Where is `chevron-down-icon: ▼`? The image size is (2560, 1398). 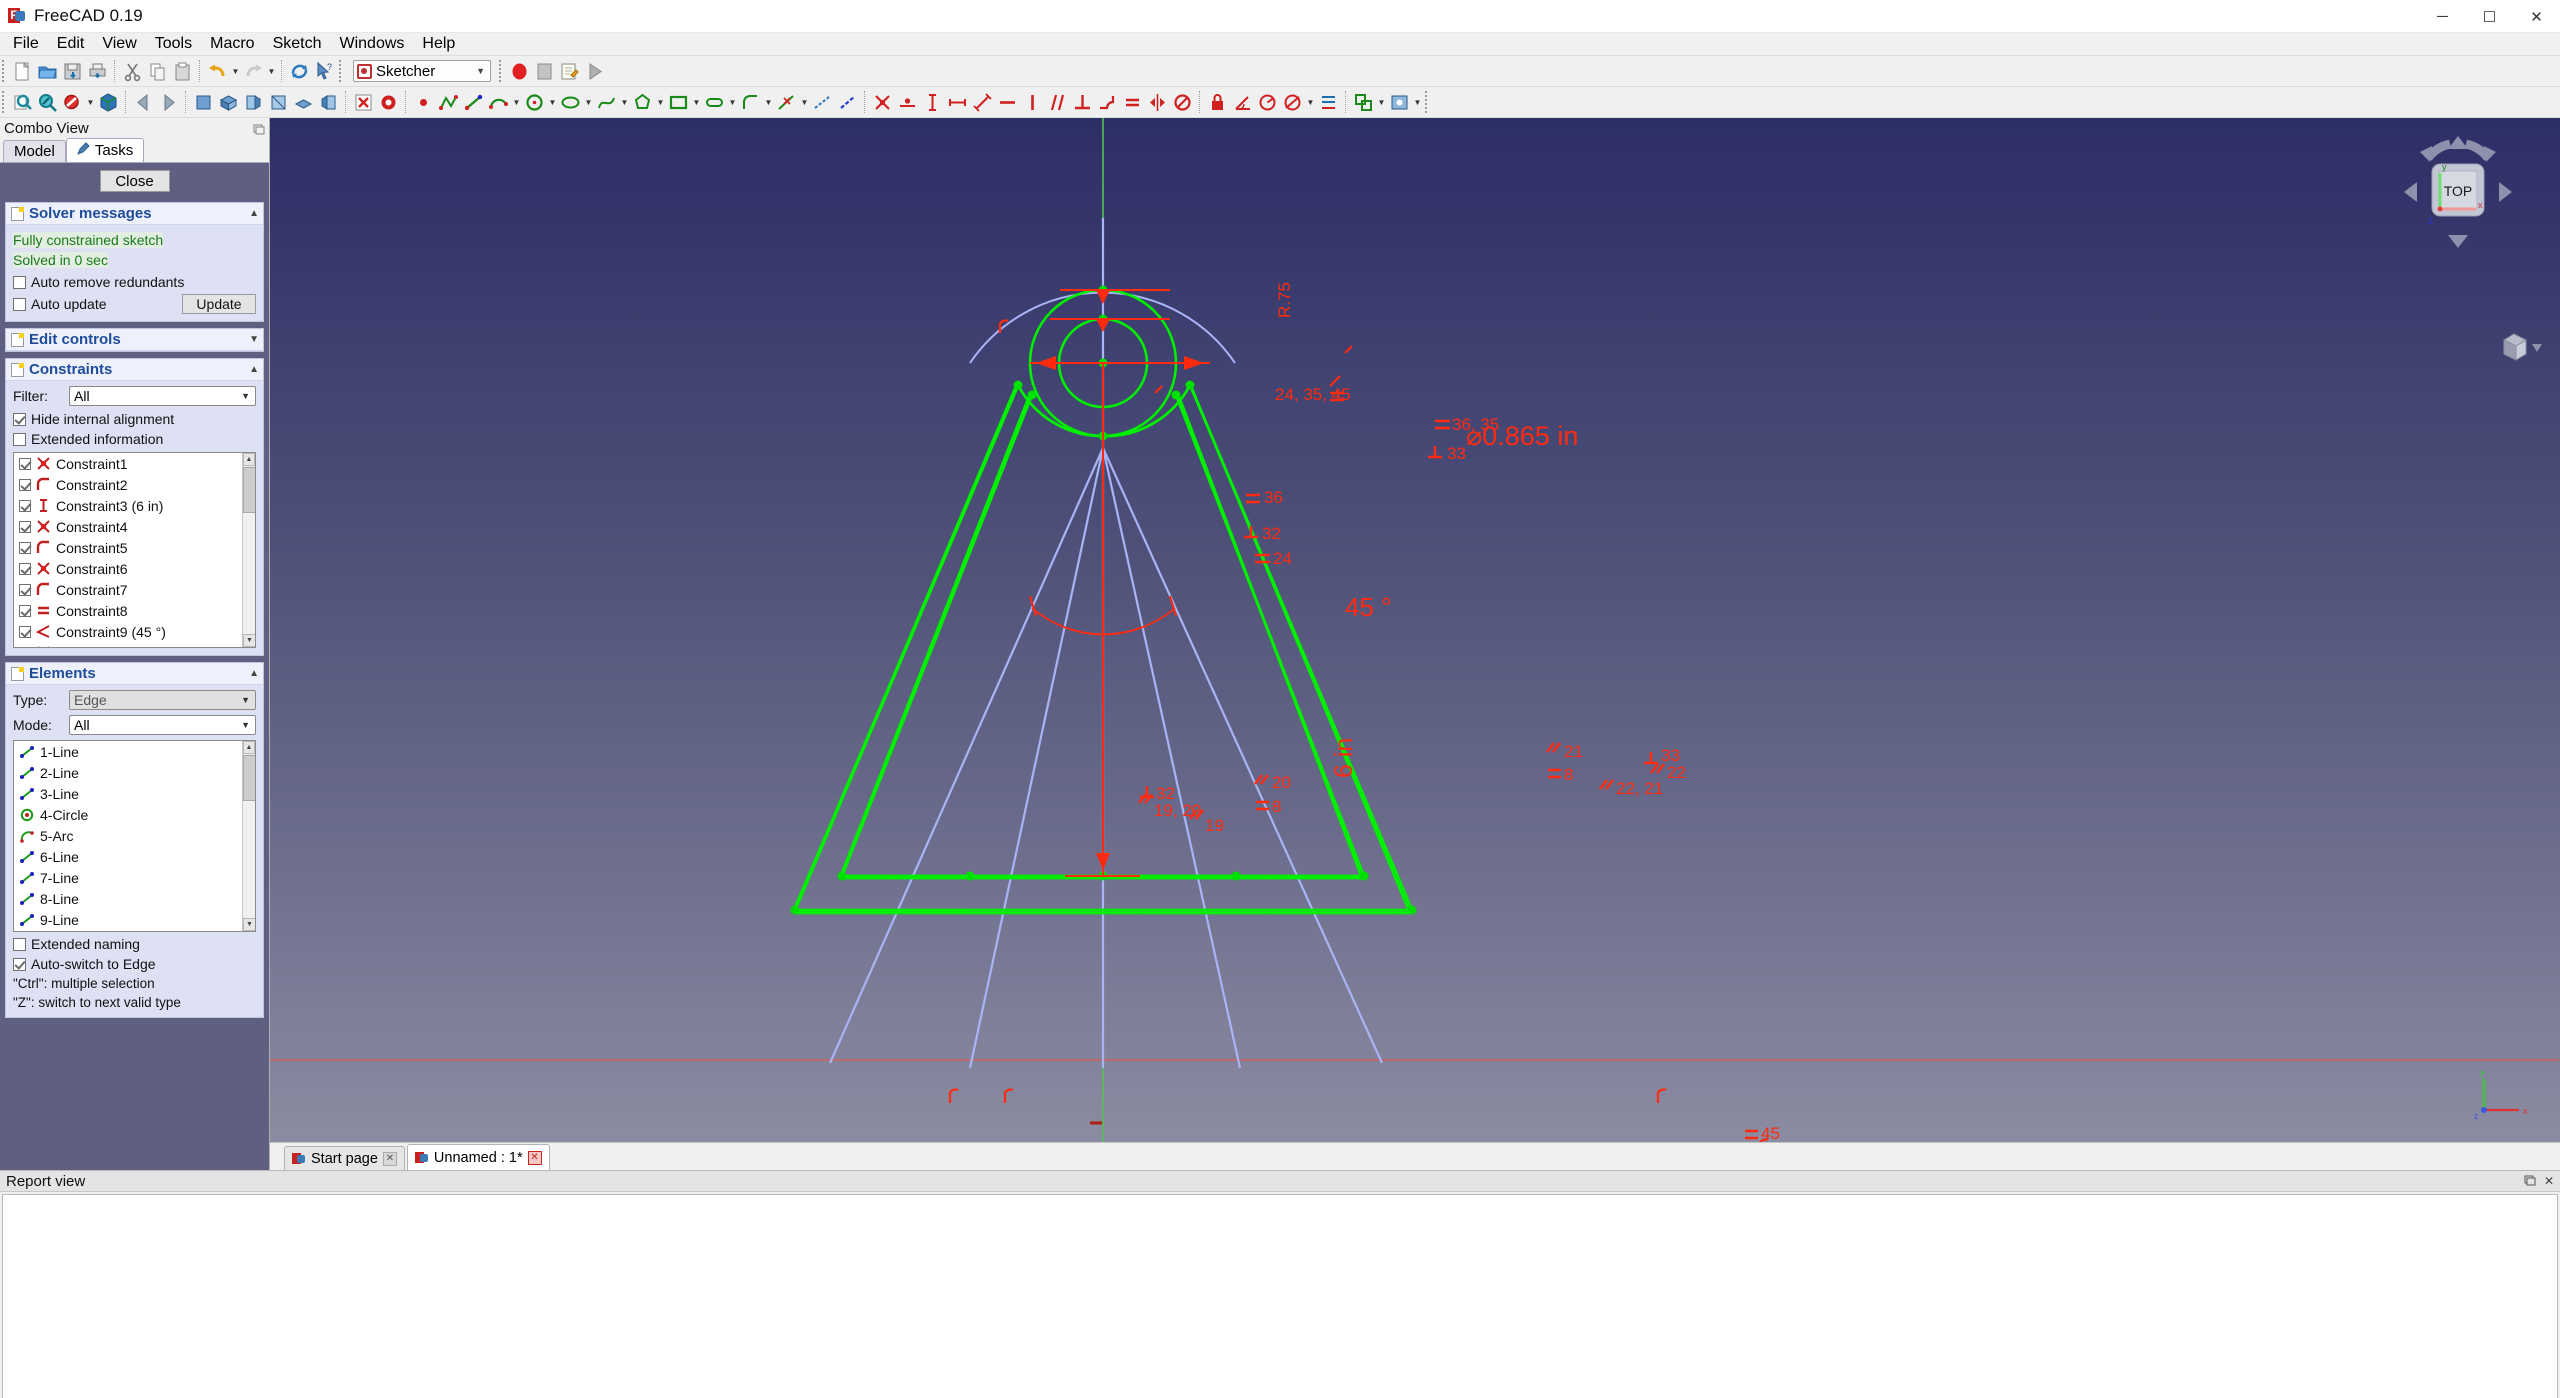
chevron-down-icon: ▼ is located at coordinates (254, 339).